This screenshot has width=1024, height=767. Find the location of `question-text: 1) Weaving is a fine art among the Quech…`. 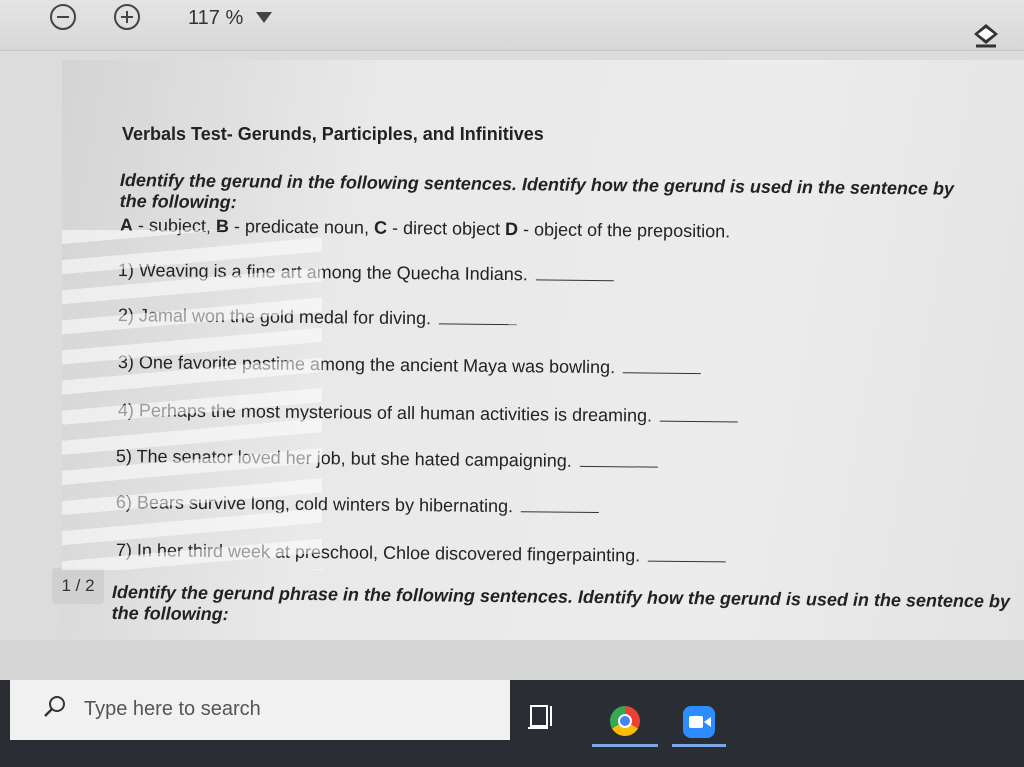

question-text: 1) Weaving is a fine art among the Quech… is located at coordinates (322, 272).